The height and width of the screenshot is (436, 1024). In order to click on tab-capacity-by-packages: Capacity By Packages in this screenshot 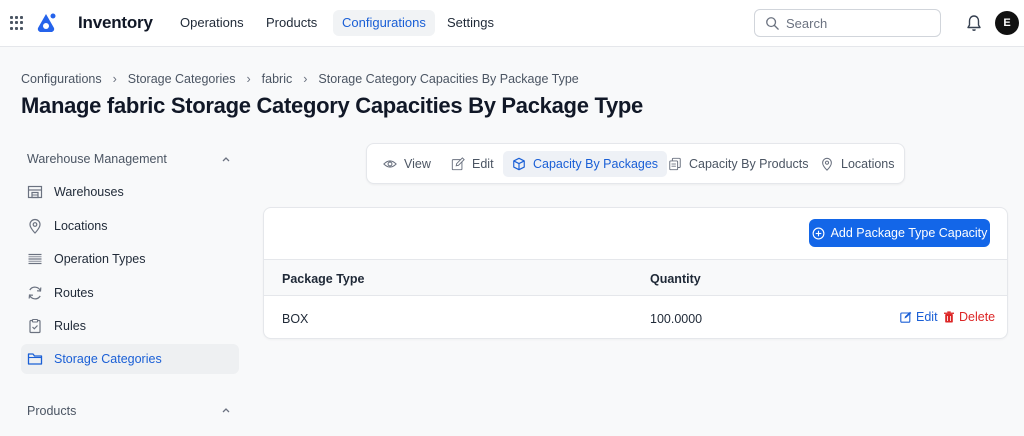, I will do `click(585, 164)`.